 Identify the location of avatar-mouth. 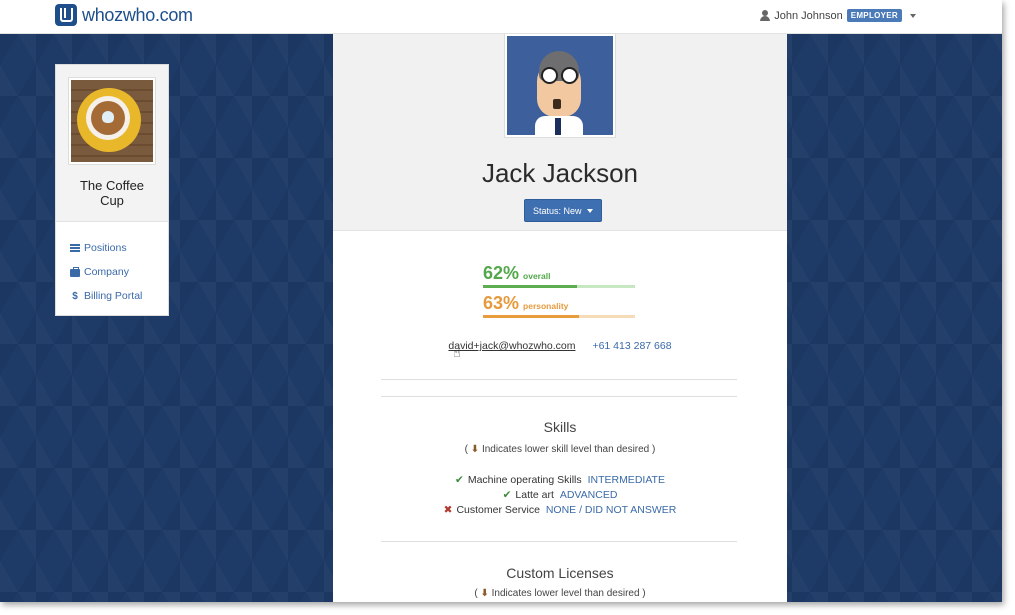
(557, 104).